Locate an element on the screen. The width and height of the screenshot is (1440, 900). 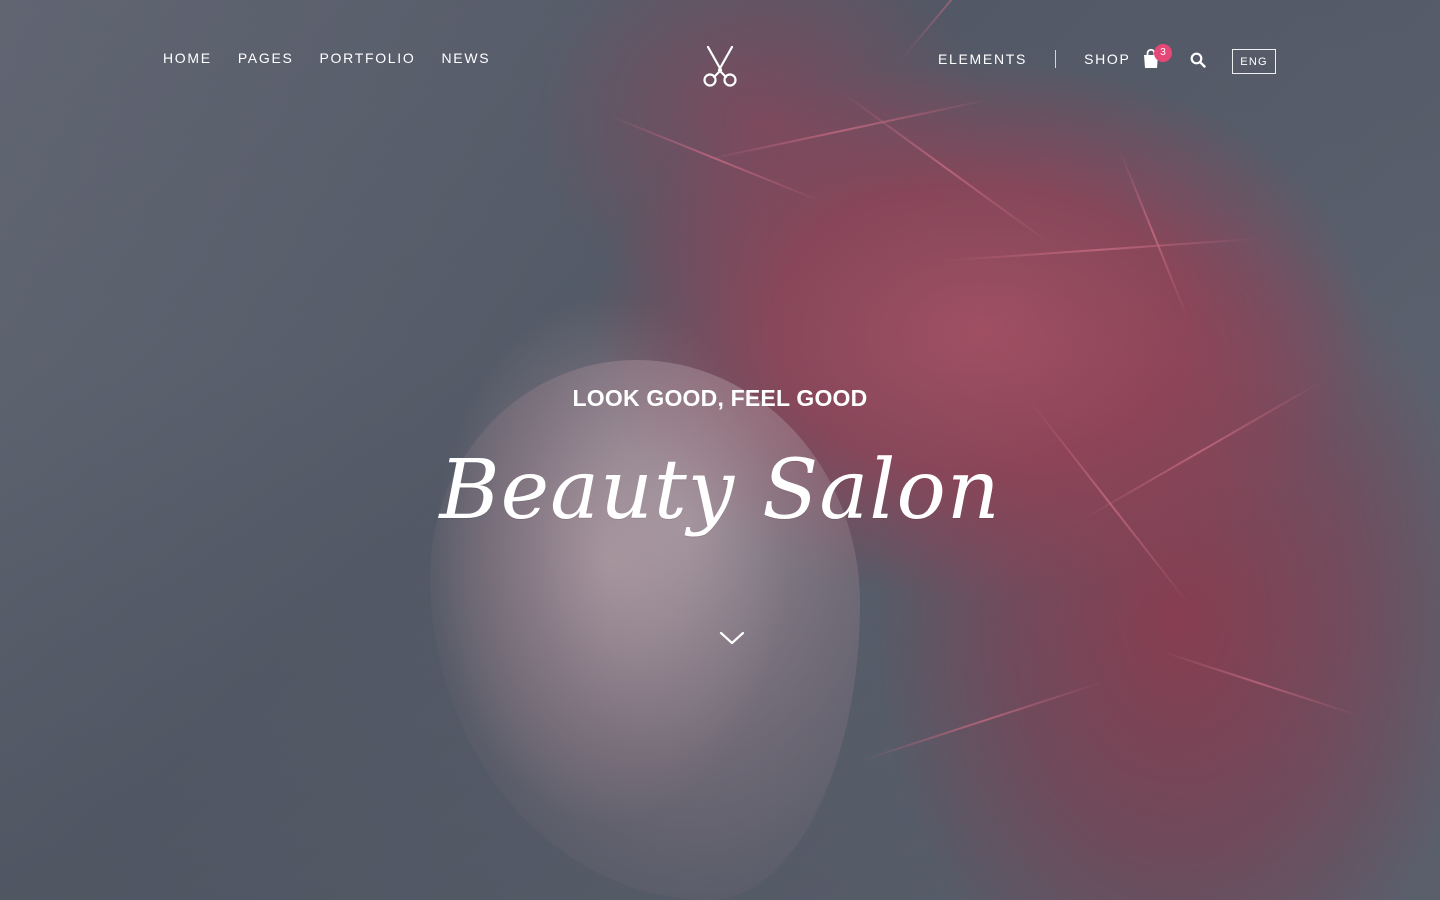
language-selector: ENG is located at coordinates (1254, 61).